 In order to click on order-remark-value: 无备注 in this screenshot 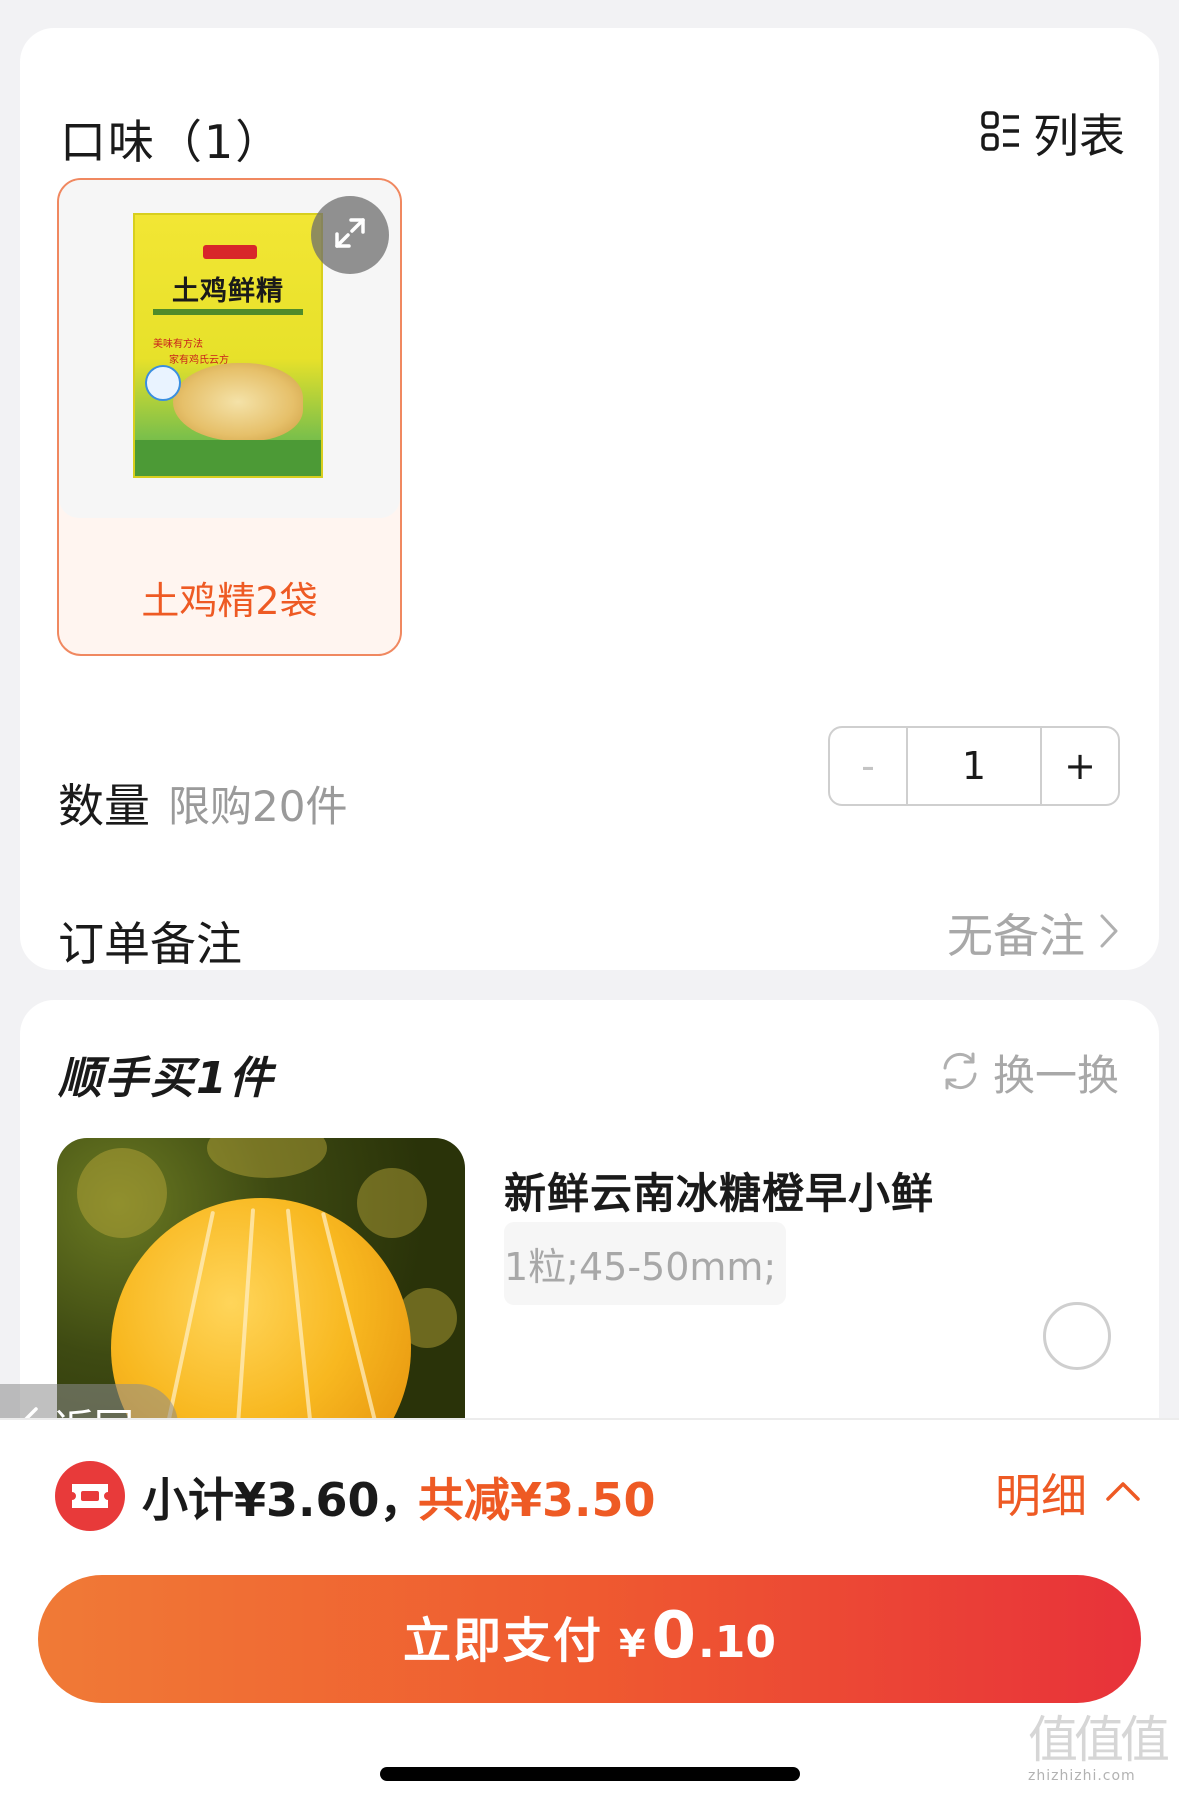, I will do `click(1016, 936)`.